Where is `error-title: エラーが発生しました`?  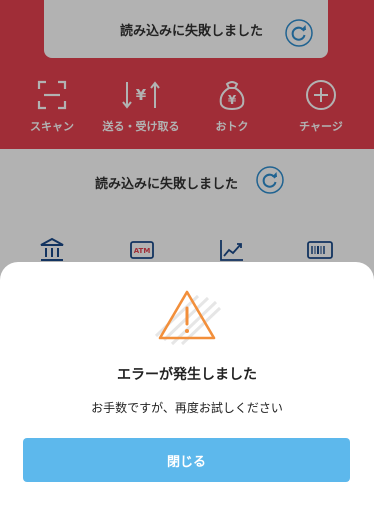
error-title: エラーが発生しました is located at coordinates (187, 375).